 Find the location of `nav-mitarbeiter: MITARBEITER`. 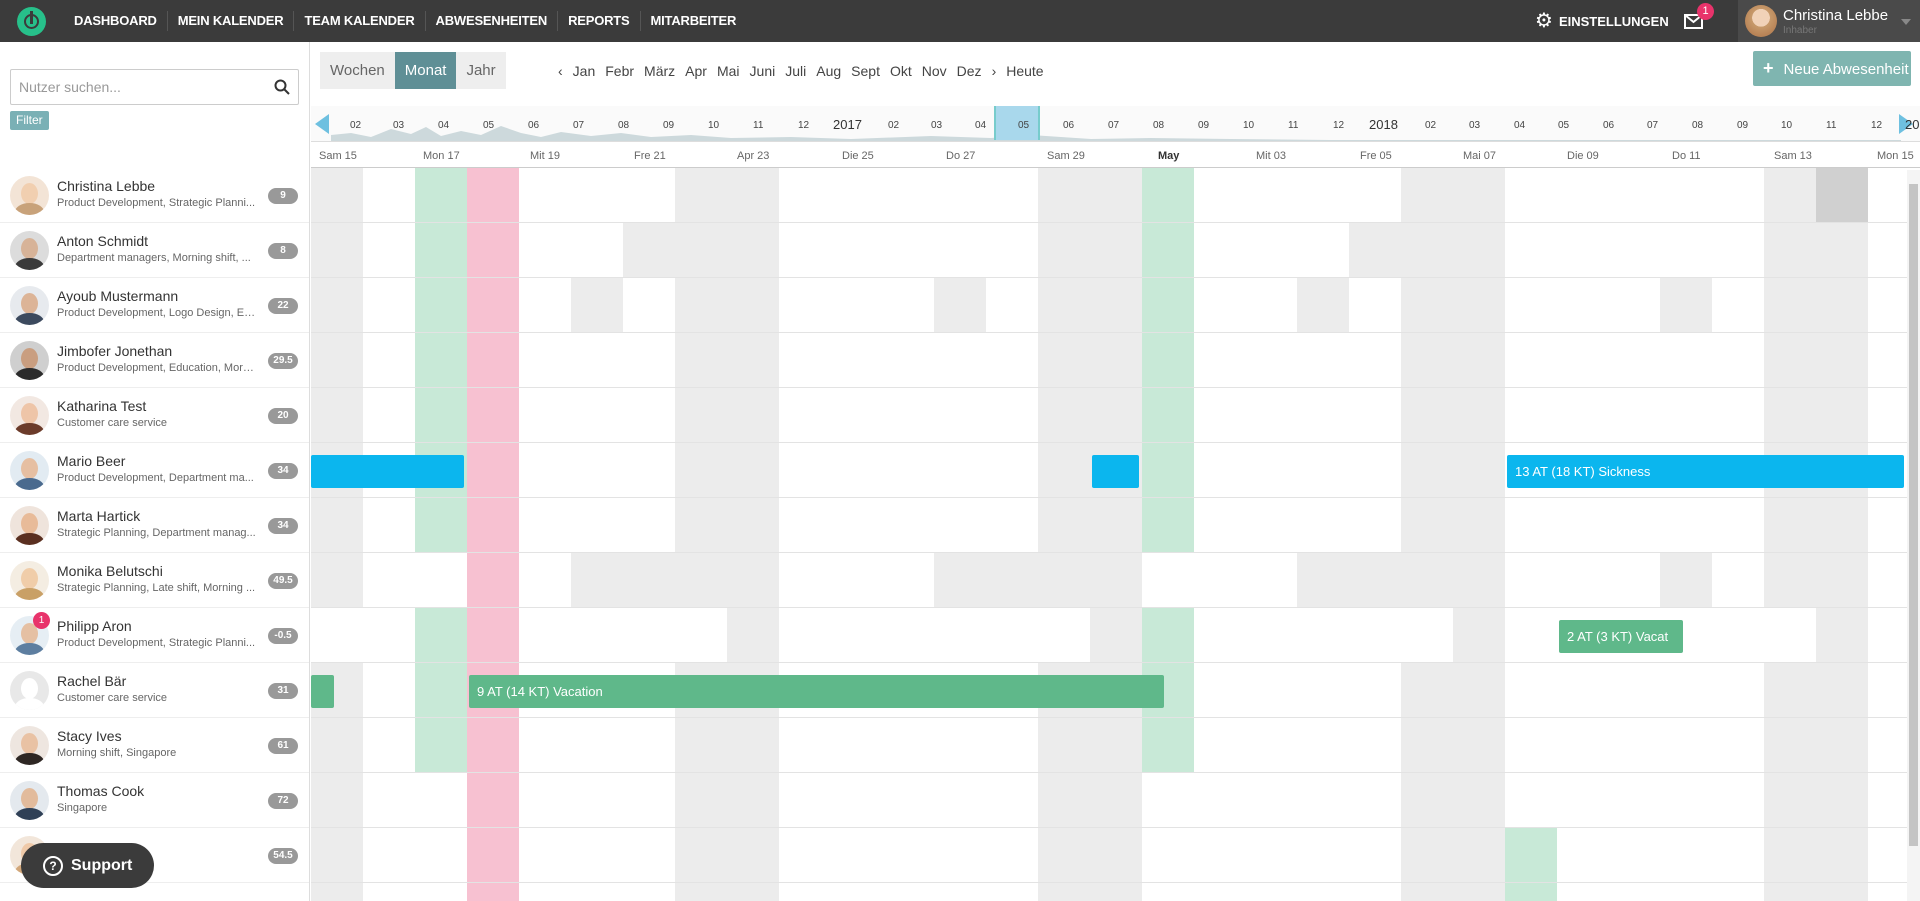

nav-mitarbeiter: MITARBEITER is located at coordinates (694, 21).